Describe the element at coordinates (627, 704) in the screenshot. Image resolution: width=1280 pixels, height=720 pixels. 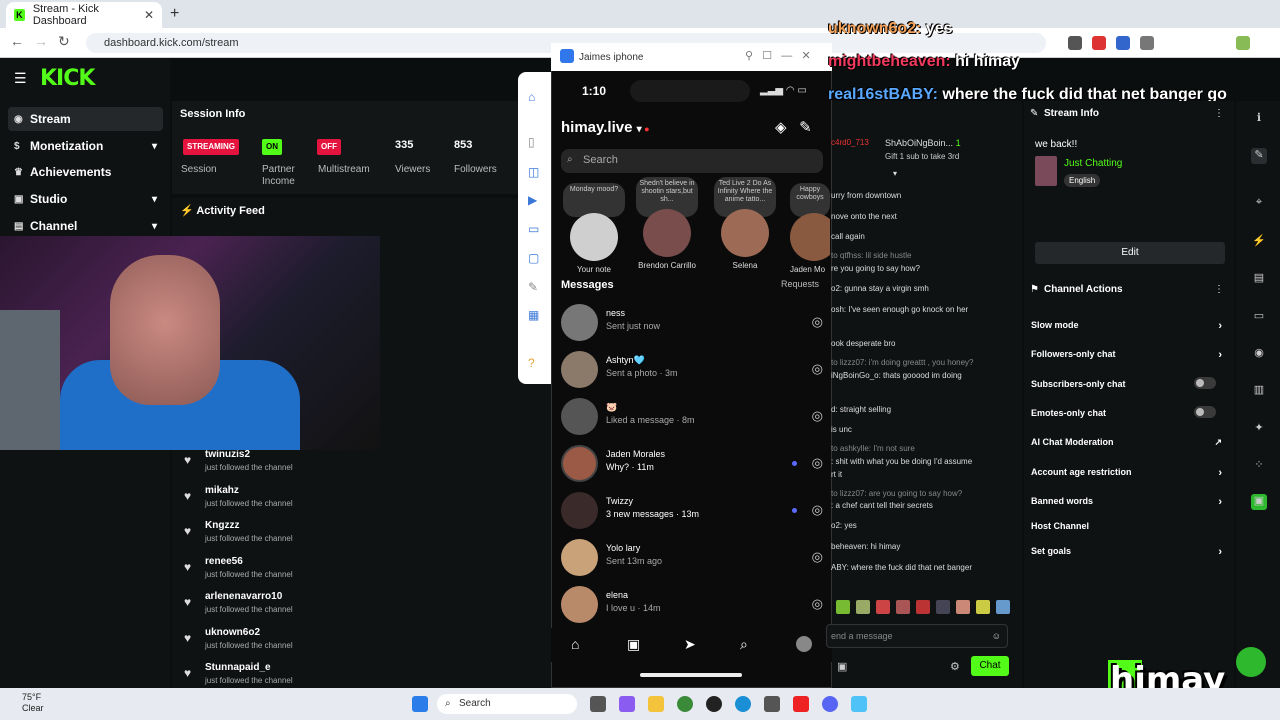
I see `copilot-icon` at that location.